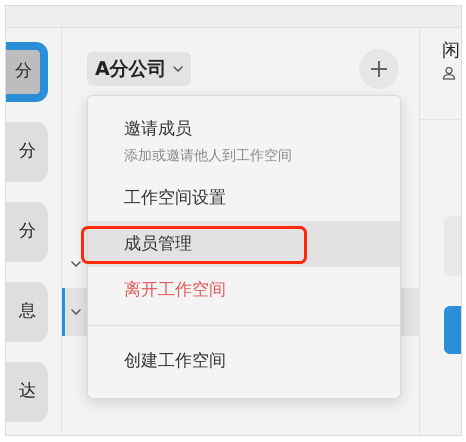 The image size is (466, 442). What do you see at coordinates (175, 290) in the screenshot?
I see `menu-item-label: 离开工作空间` at bounding box center [175, 290].